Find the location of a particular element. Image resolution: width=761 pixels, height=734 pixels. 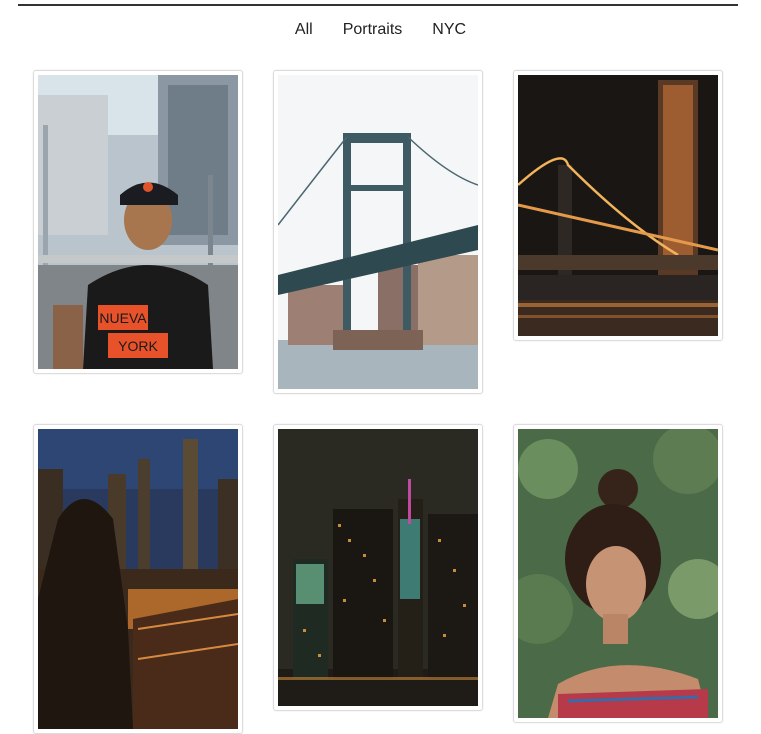

photo-woman-portrait-trees is located at coordinates (618, 573).